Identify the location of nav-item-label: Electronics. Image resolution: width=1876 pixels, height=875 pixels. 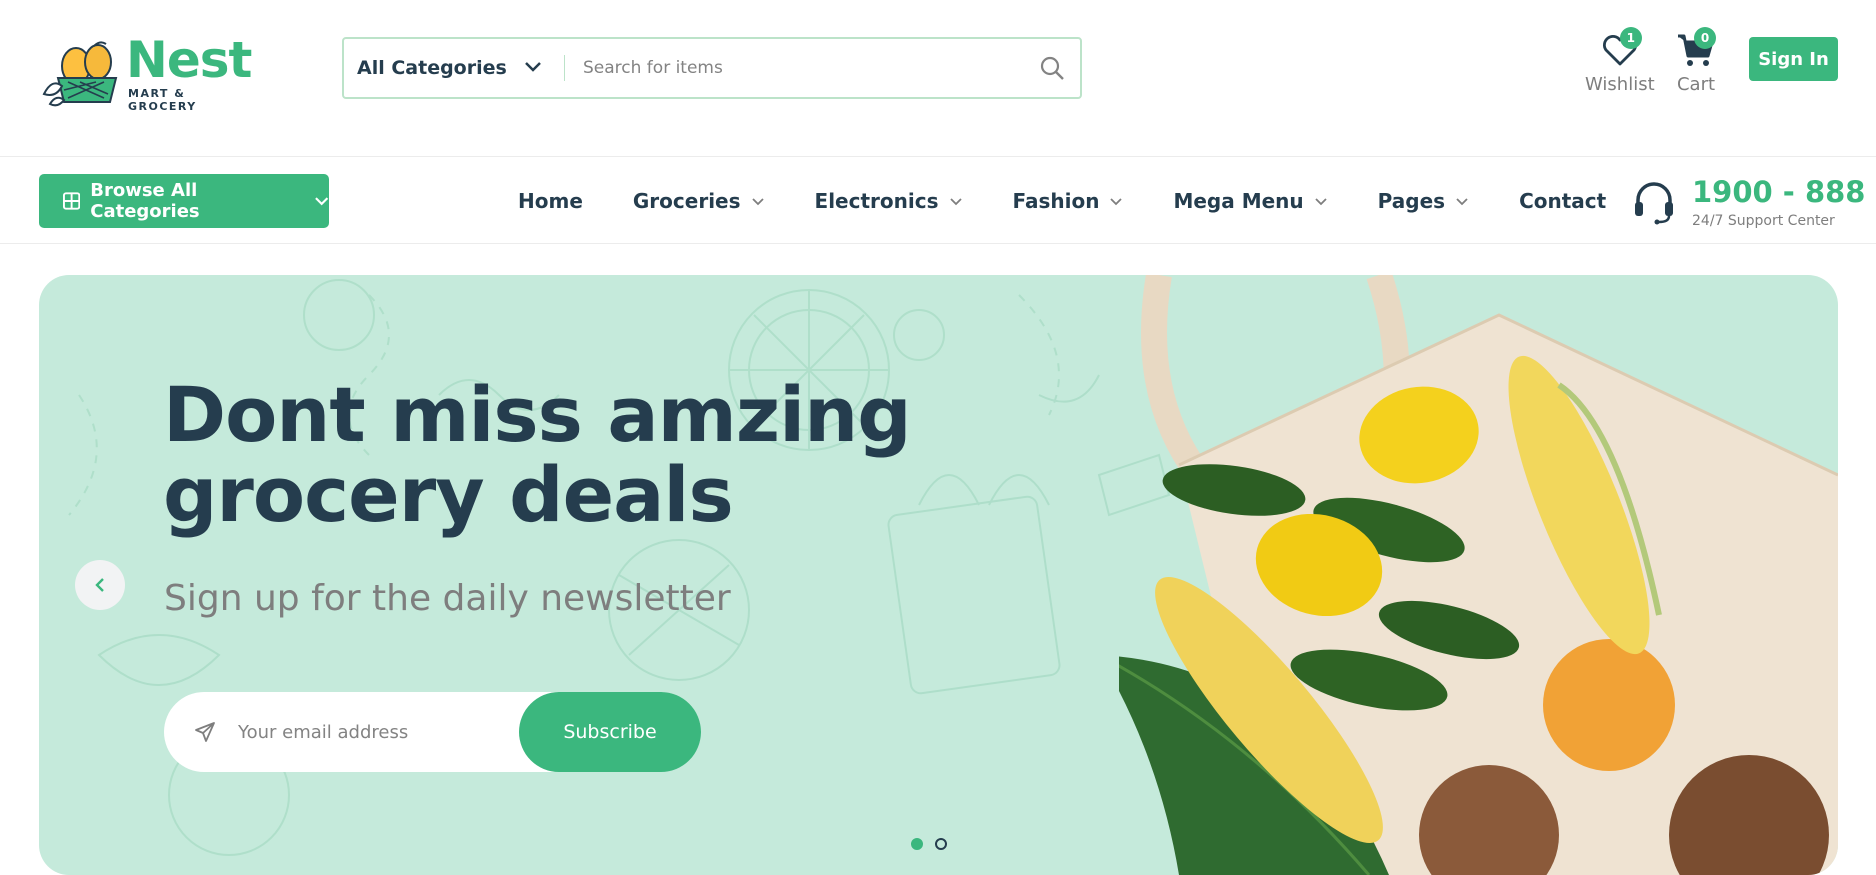
(876, 200).